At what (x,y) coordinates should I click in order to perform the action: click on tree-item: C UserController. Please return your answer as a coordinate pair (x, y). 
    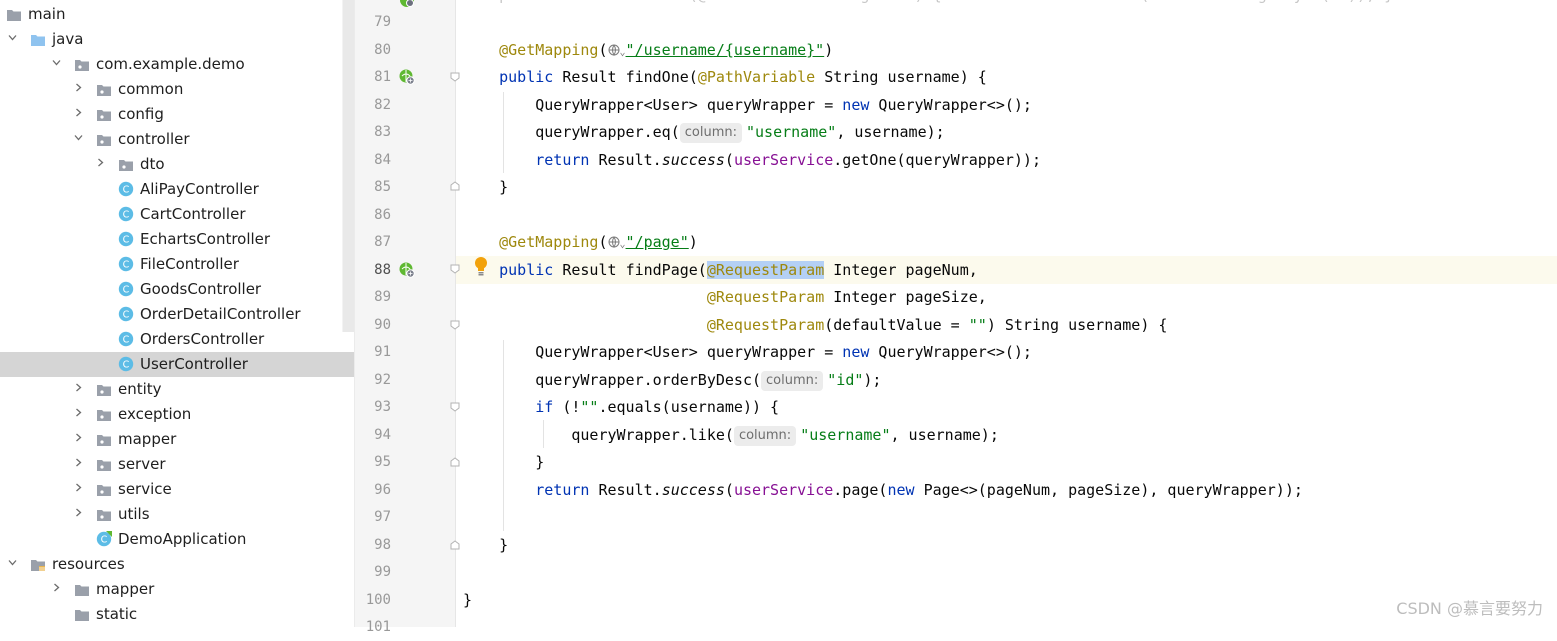
    Looking at the image, I should click on (177, 364).